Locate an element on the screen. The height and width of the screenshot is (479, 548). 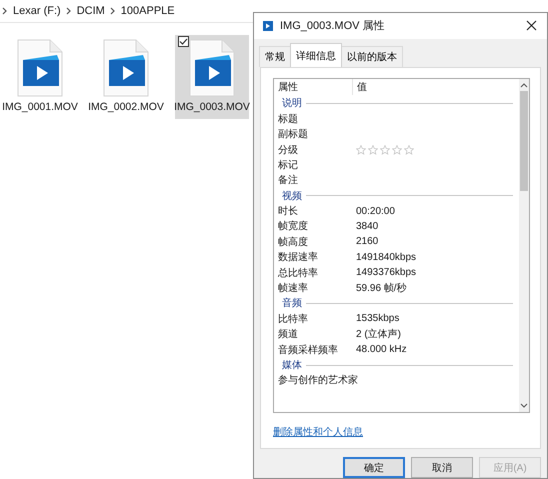
property-name: 备注 is located at coordinates (288, 181).